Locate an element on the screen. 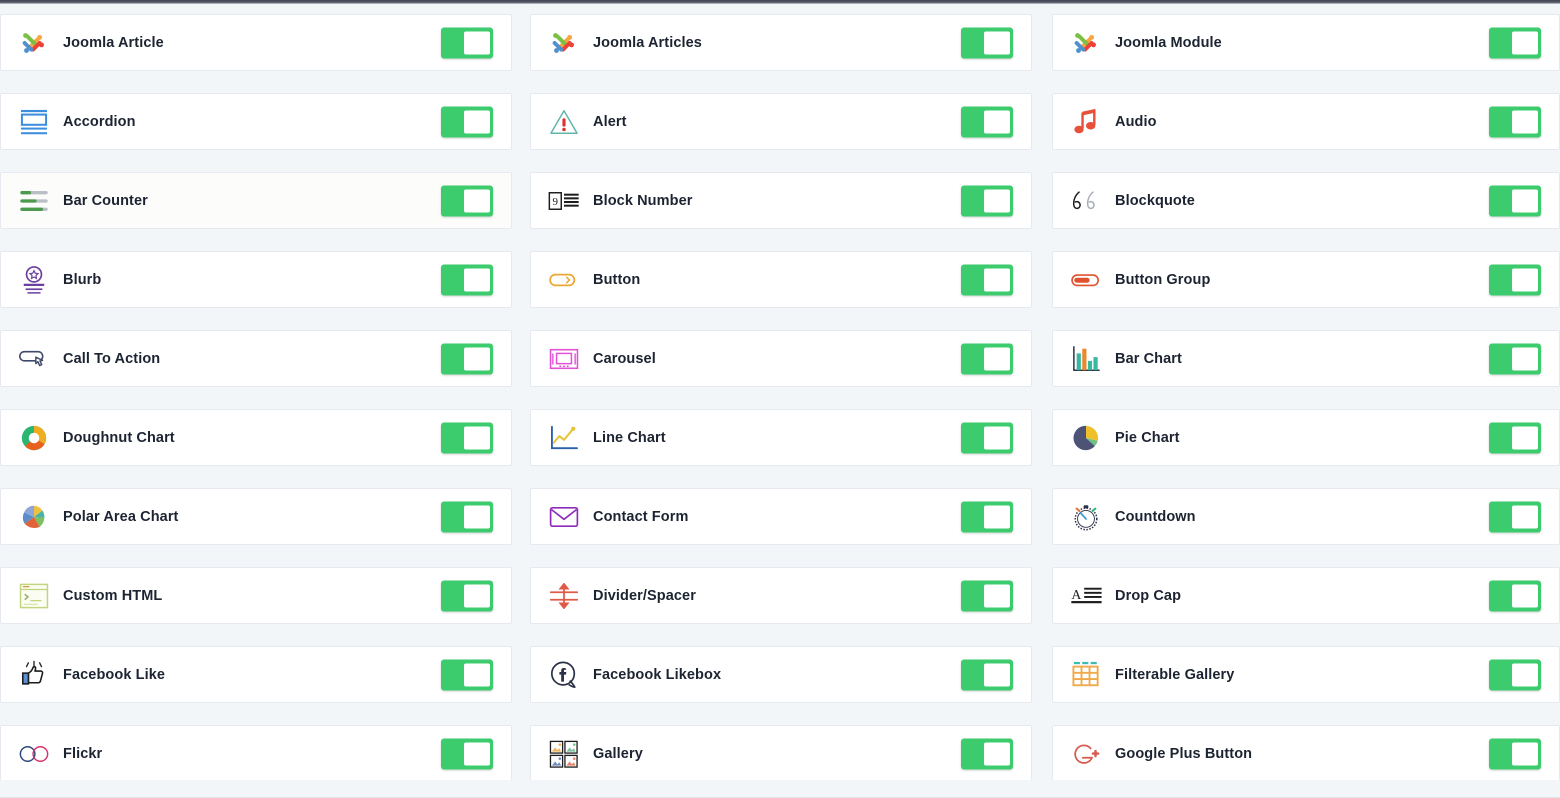 The image size is (1560, 798). addon-card: Bar Chart is located at coordinates (1306, 358).